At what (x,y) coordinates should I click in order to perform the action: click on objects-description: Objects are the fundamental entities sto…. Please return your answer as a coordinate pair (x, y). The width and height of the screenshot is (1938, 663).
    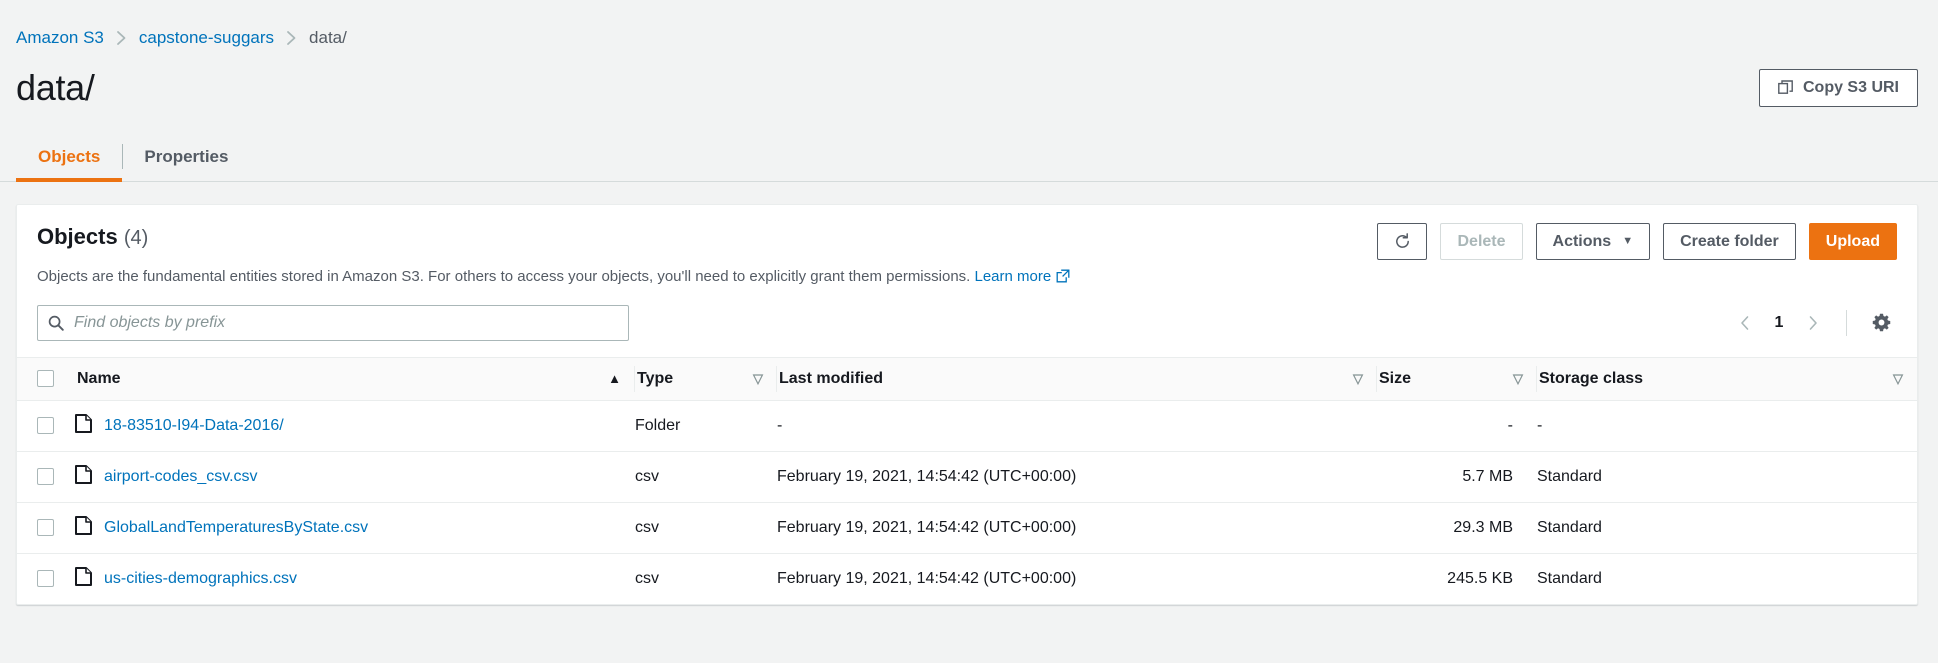
    Looking at the image, I should click on (967, 274).